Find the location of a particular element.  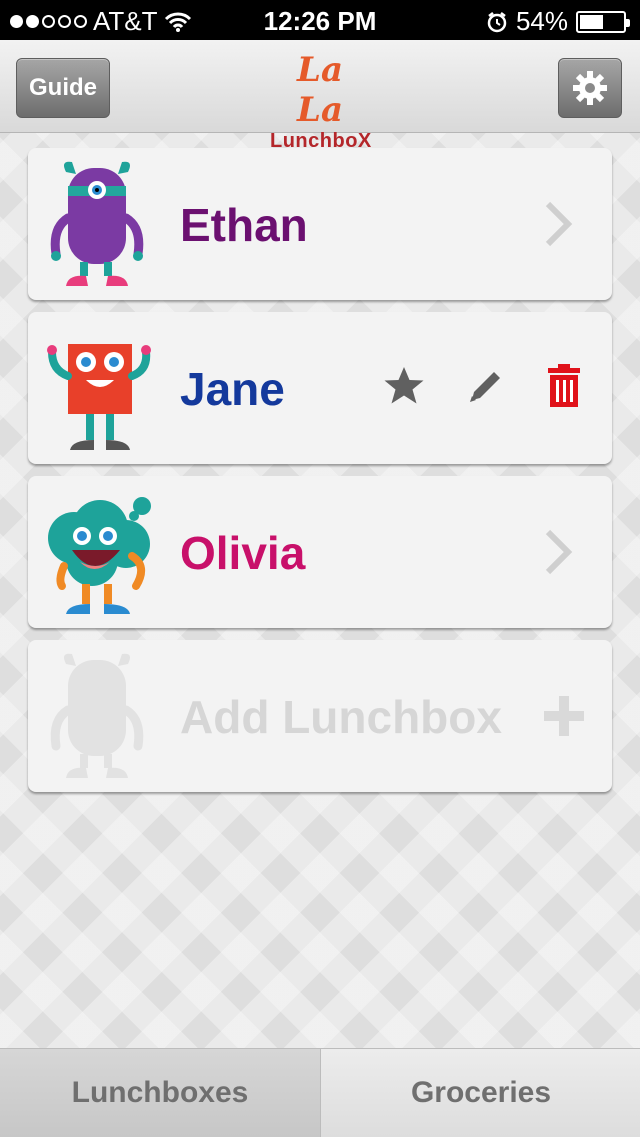

status-bar: AT&T 12:26 PM 54% is located at coordinates (320, 20).